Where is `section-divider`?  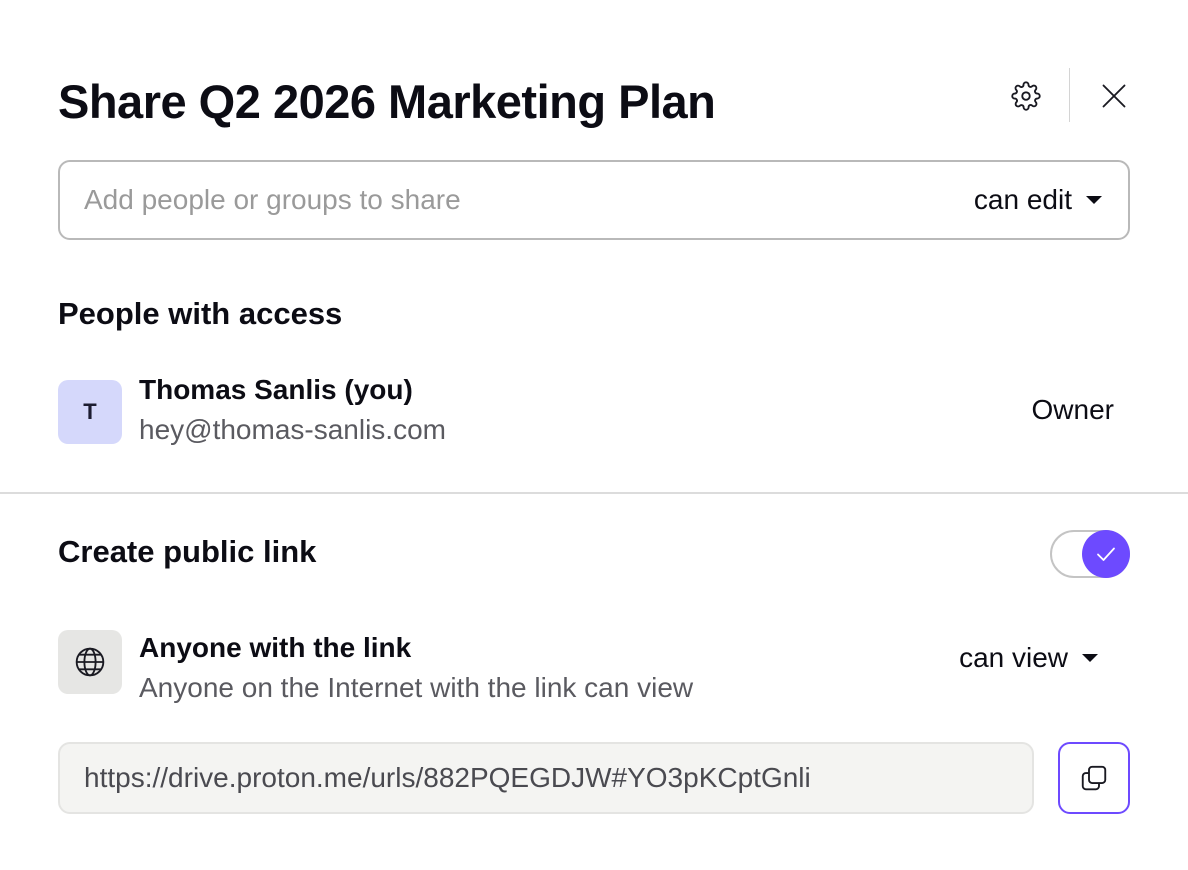
section-divider is located at coordinates (594, 493).